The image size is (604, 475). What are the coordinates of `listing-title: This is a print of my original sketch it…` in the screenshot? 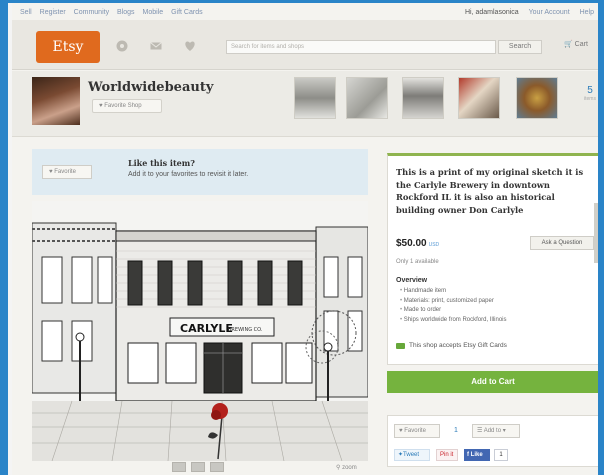 It's located at (490, 191).